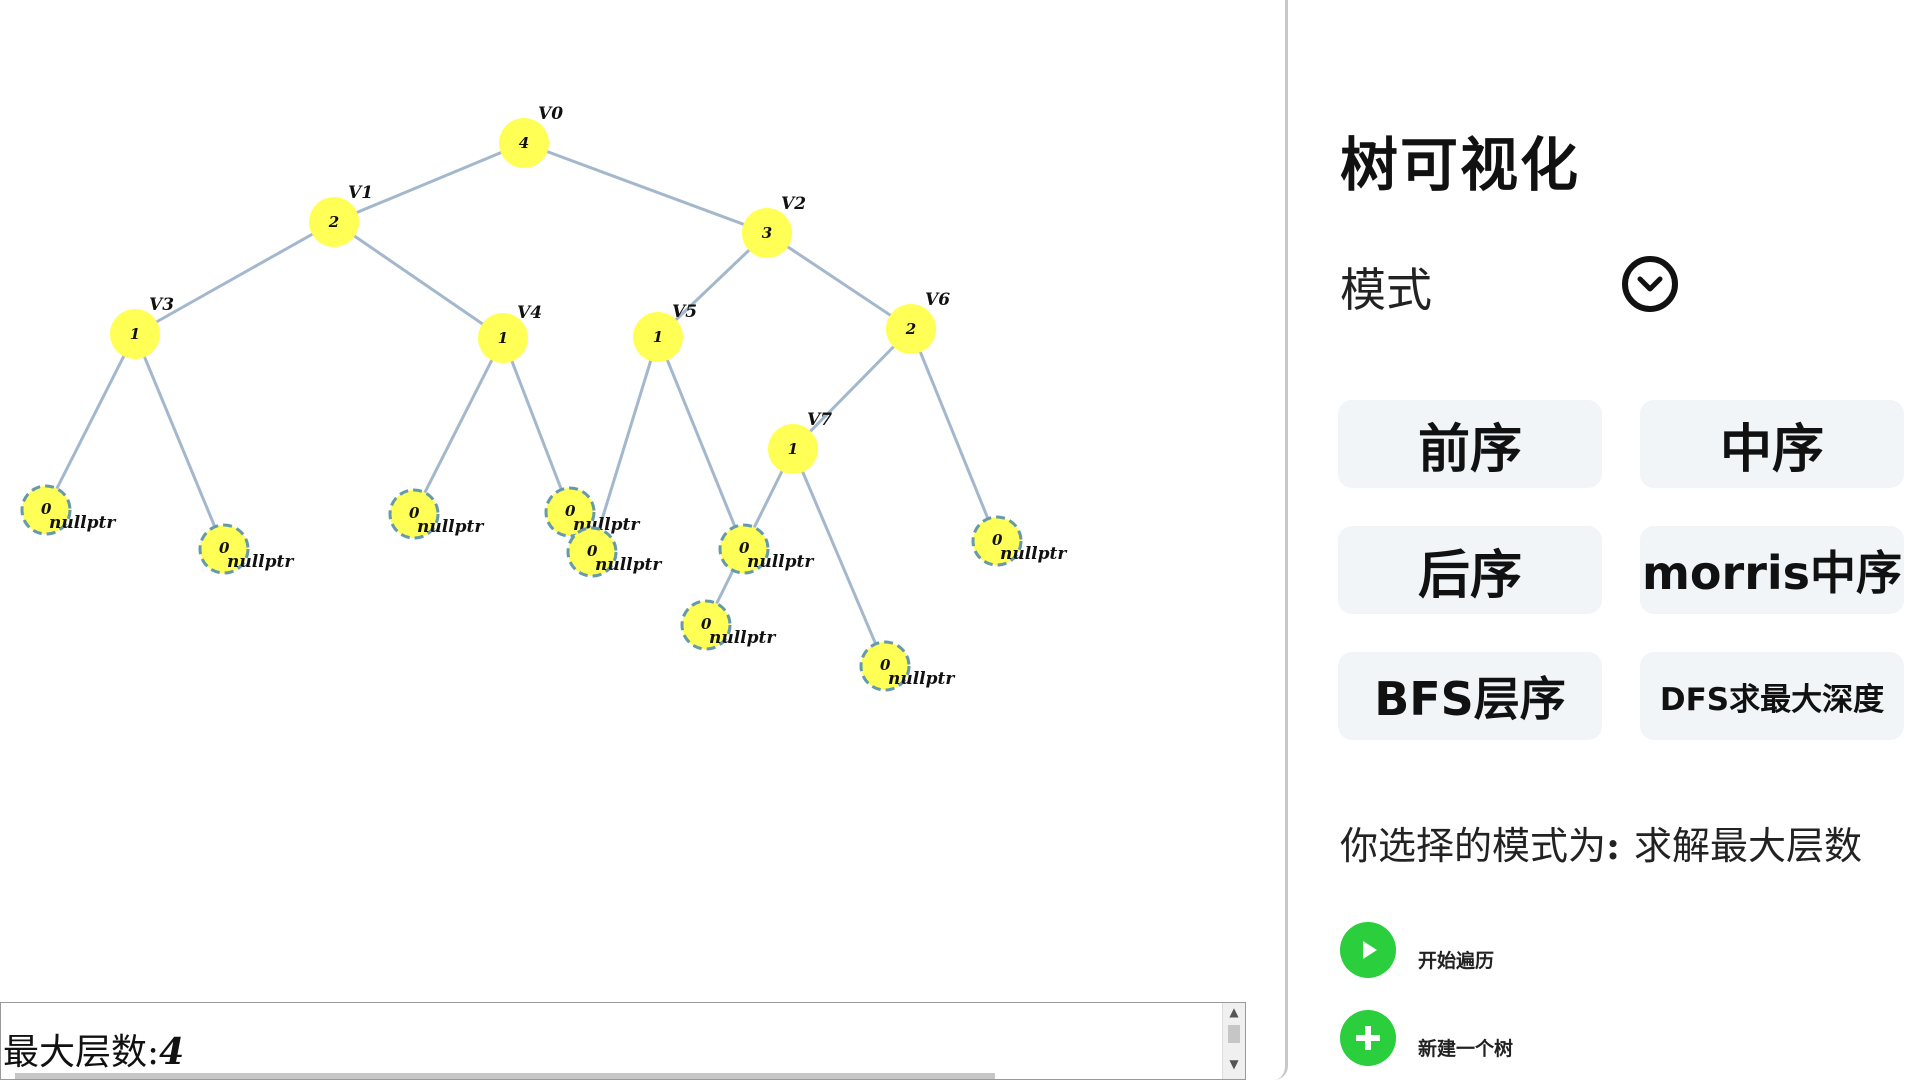 The width and height of the screenshot is (1920, 1080). Describe the element at coordinates (524, 143) in the screenshot. I see `node-value: 4` at that location.